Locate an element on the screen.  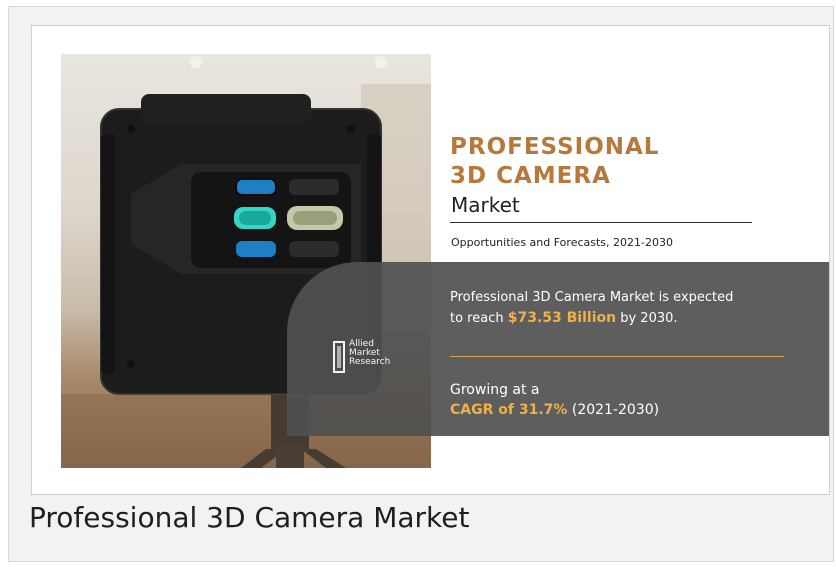
logo-mark-icon is located at coordinates (339, 357).